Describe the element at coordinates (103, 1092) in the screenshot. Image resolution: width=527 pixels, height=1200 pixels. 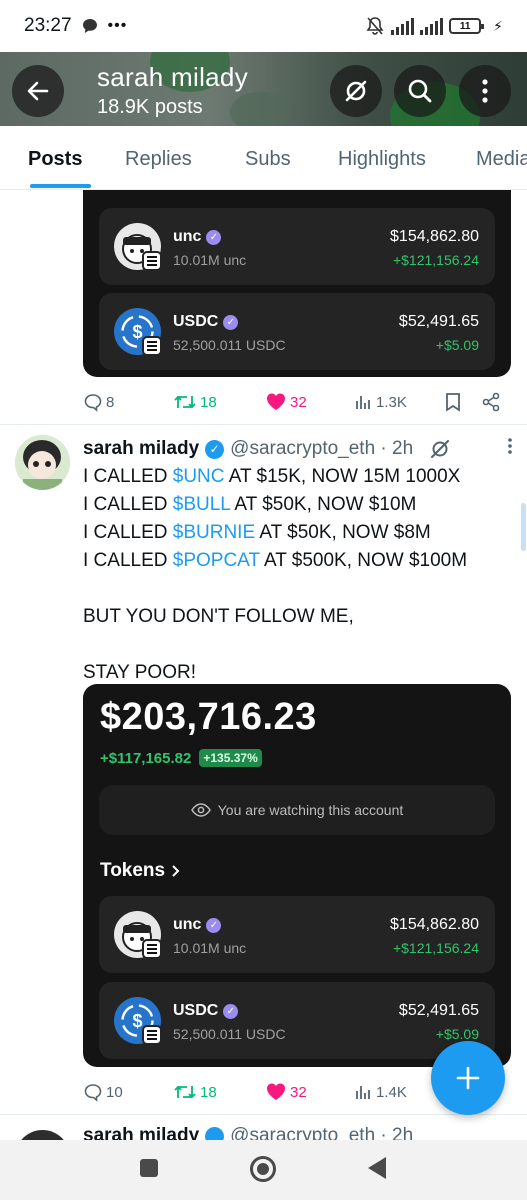
I see `reply-button: 10` at that location.